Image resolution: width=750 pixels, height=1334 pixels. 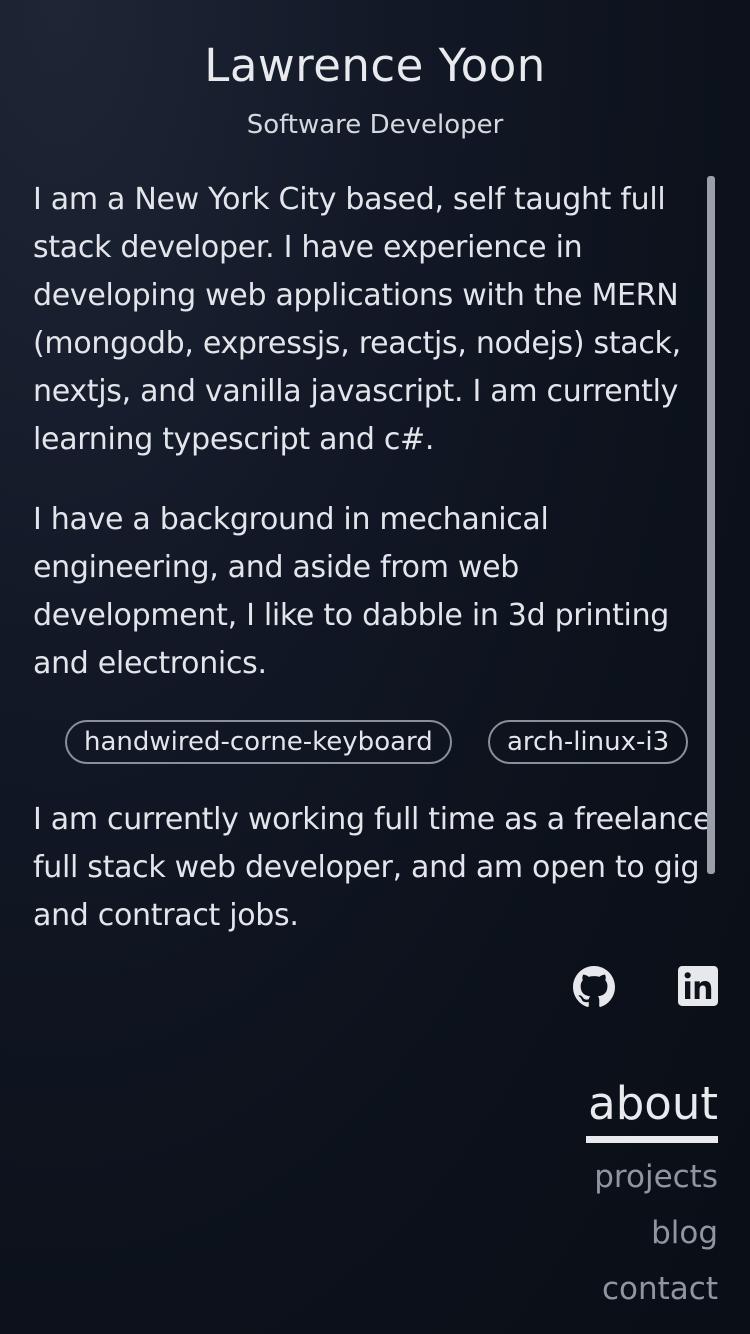 I want to click on content-scrollbar, so click(x=711, y=525).